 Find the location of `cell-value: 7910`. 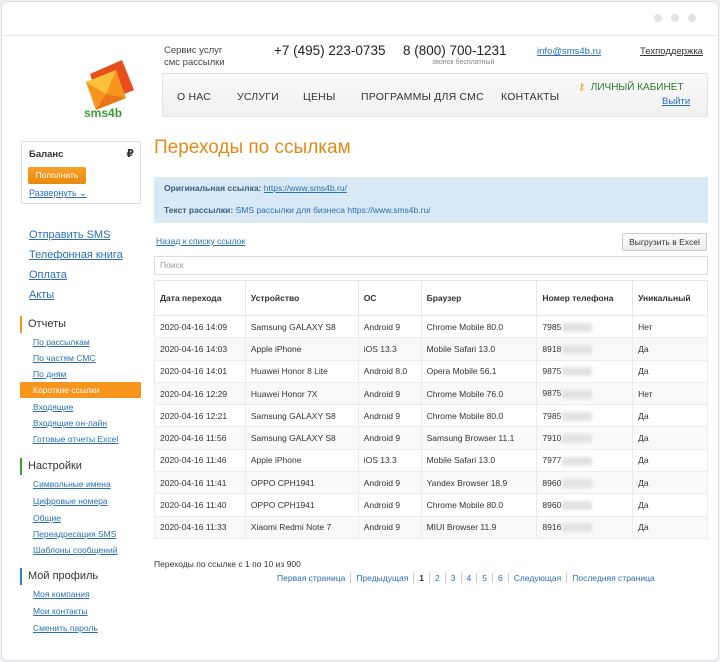

cell-value: 7910 is located at coordinates (552, 438).